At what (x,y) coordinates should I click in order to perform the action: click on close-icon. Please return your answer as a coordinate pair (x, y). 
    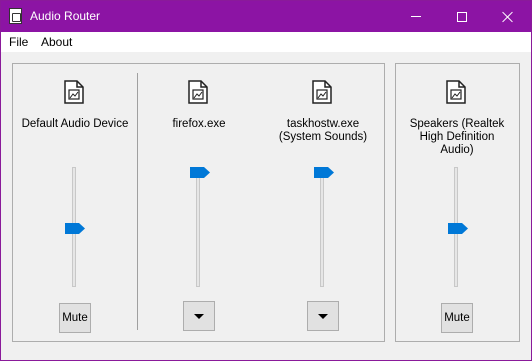
    Looking at the image, I should click on (508, 17).